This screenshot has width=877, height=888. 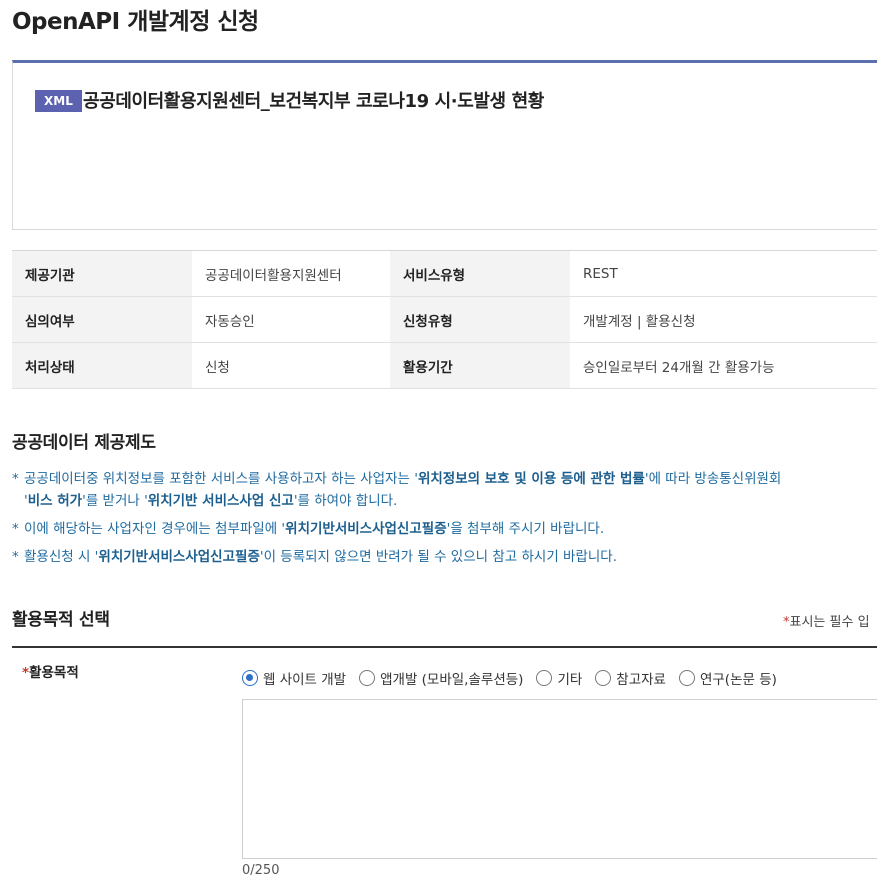 I want to click on purpose-label-text: 활용목적, so click(x=54, y=673).